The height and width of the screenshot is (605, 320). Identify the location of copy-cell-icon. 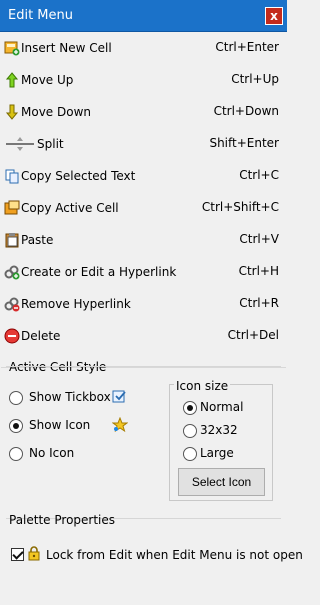
(12, 208).